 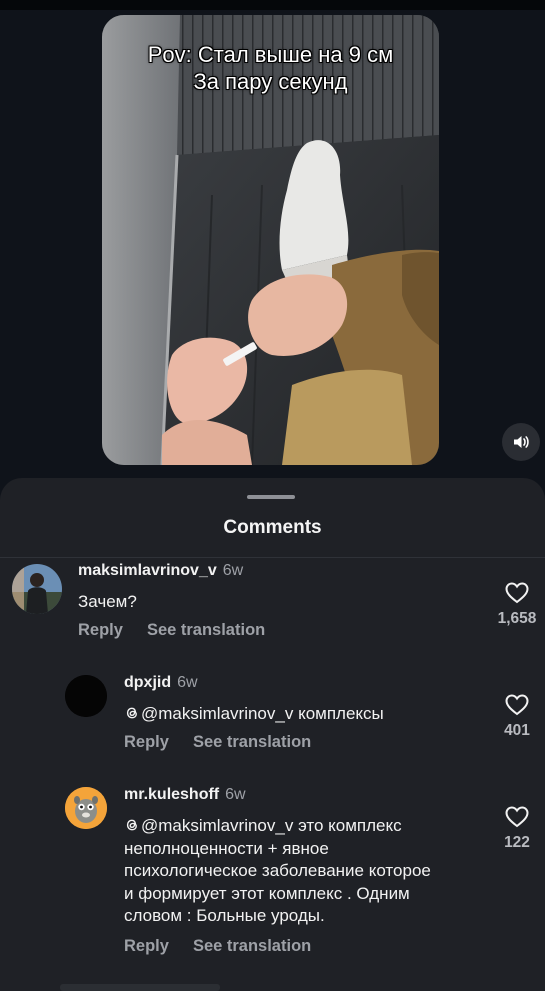 What do you see at coordinates (517, 842) in the screenshot?
I see `like-count: 122` at bounding box center [517, 842].